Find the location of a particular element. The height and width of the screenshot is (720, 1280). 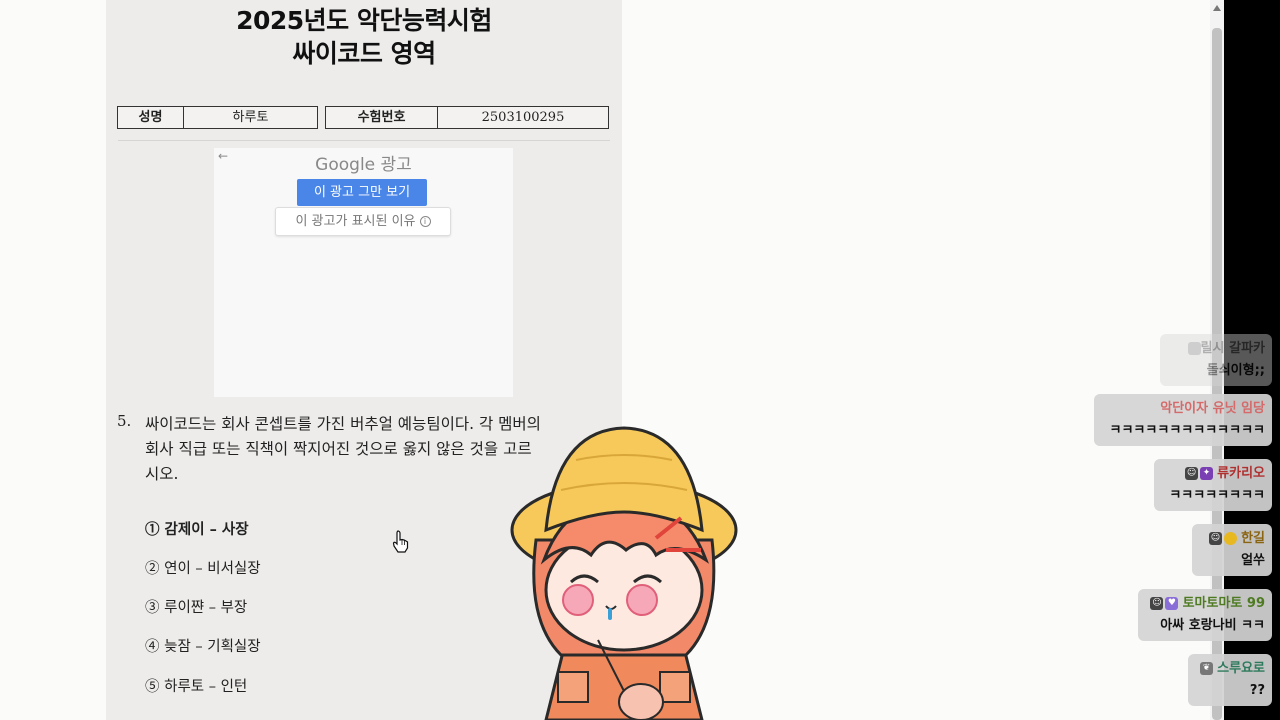

exam-title-line1: 2025년도 악단능력시험 is located at coordinates (364, 20).